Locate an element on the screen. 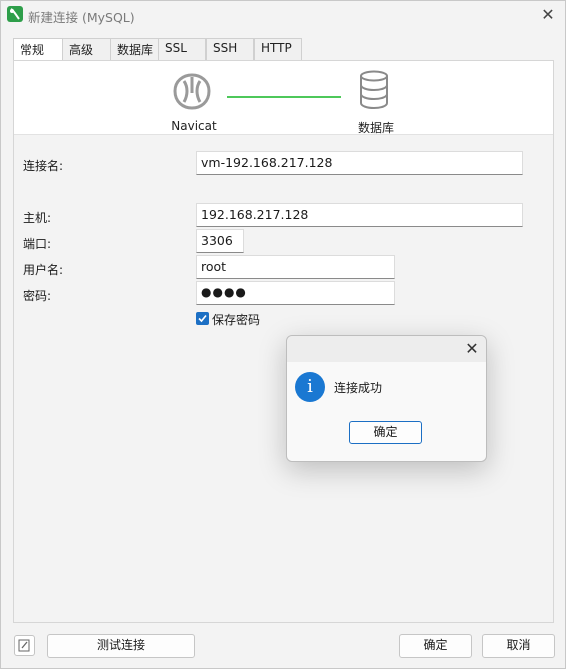 This screenshot has height=669, width=566. navicat-logo-icon is located at coordinates (192, 91).